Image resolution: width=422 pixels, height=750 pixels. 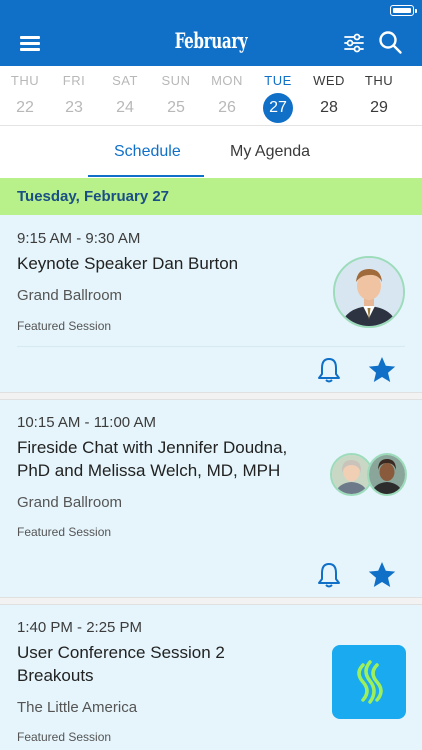 I want to click on day-header-label: Tuesday, February 27, so click(x=93, y=196).